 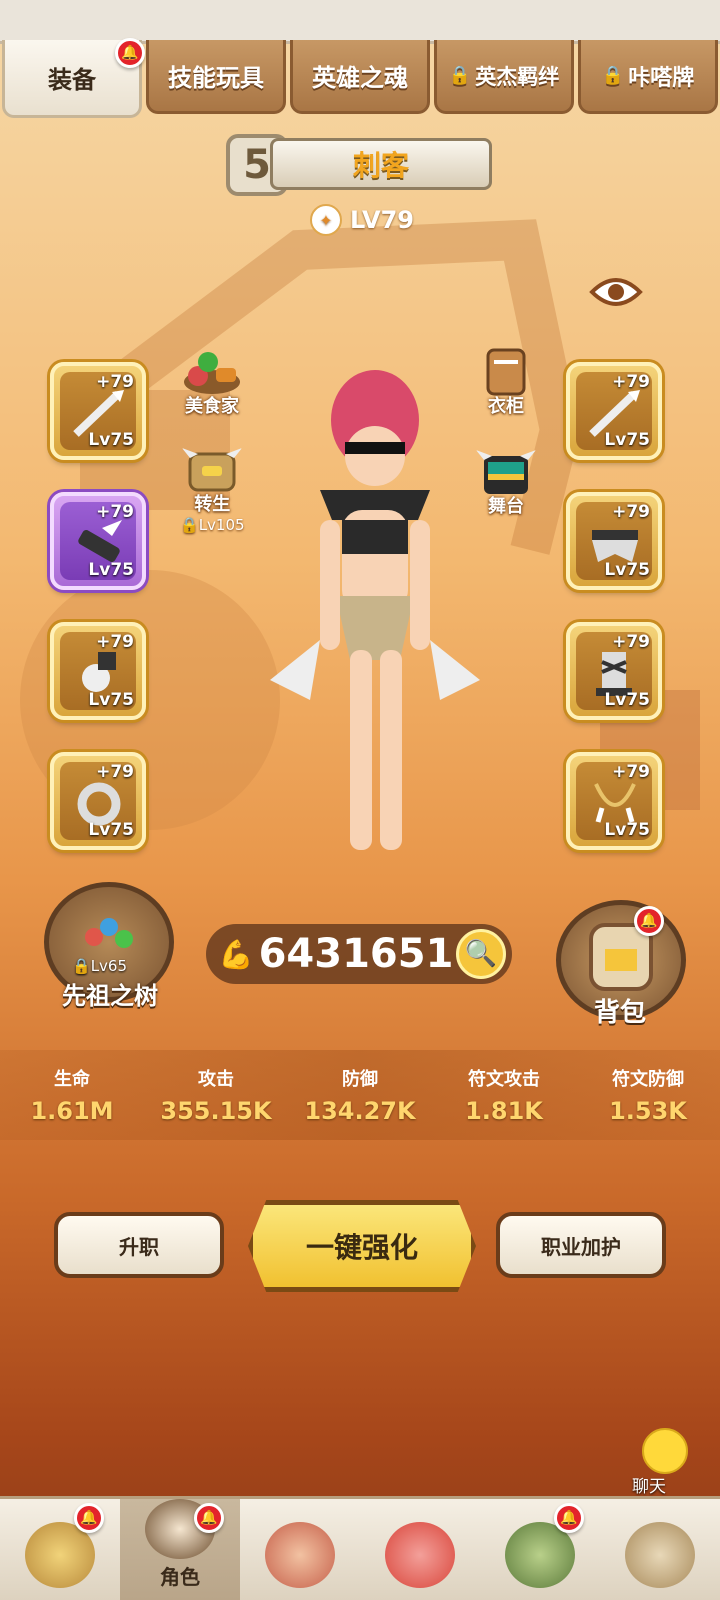 I want to click on ancestor-tree-lock: 🔒Lv65, so click(x=100, y=966).